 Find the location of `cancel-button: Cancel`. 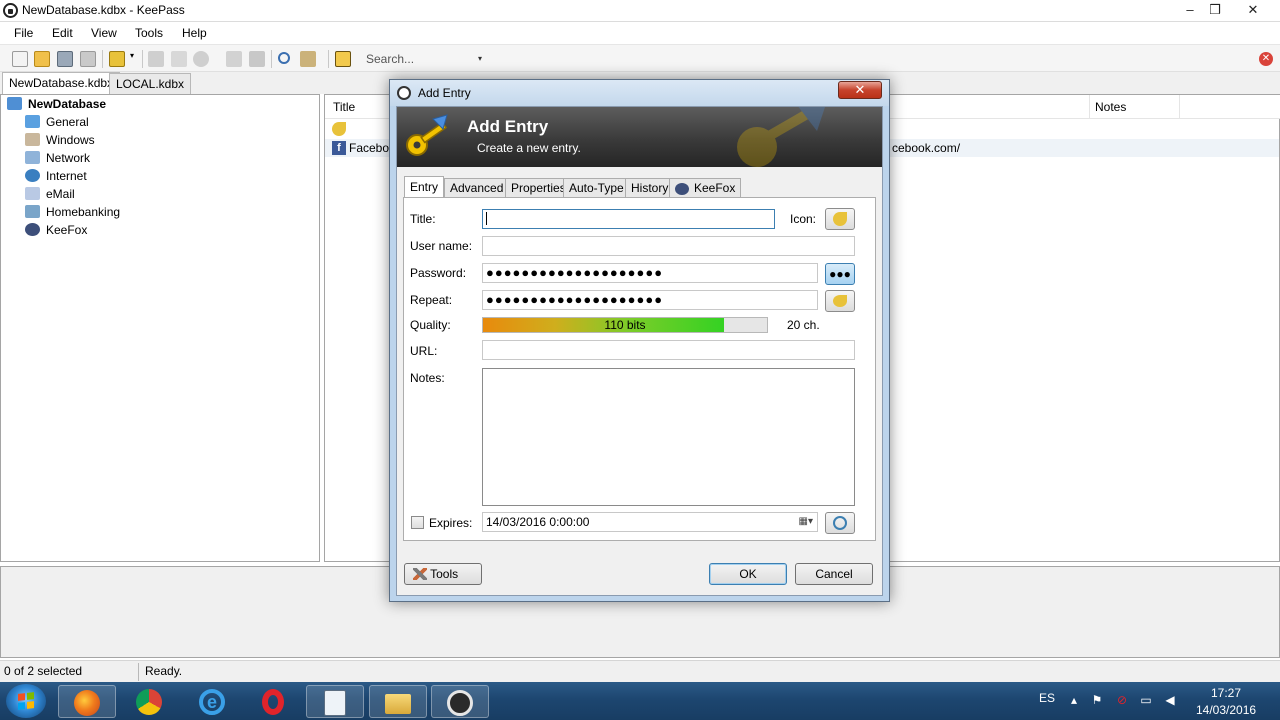

cancel-button: Cancel is located at coordinates (834, 574).